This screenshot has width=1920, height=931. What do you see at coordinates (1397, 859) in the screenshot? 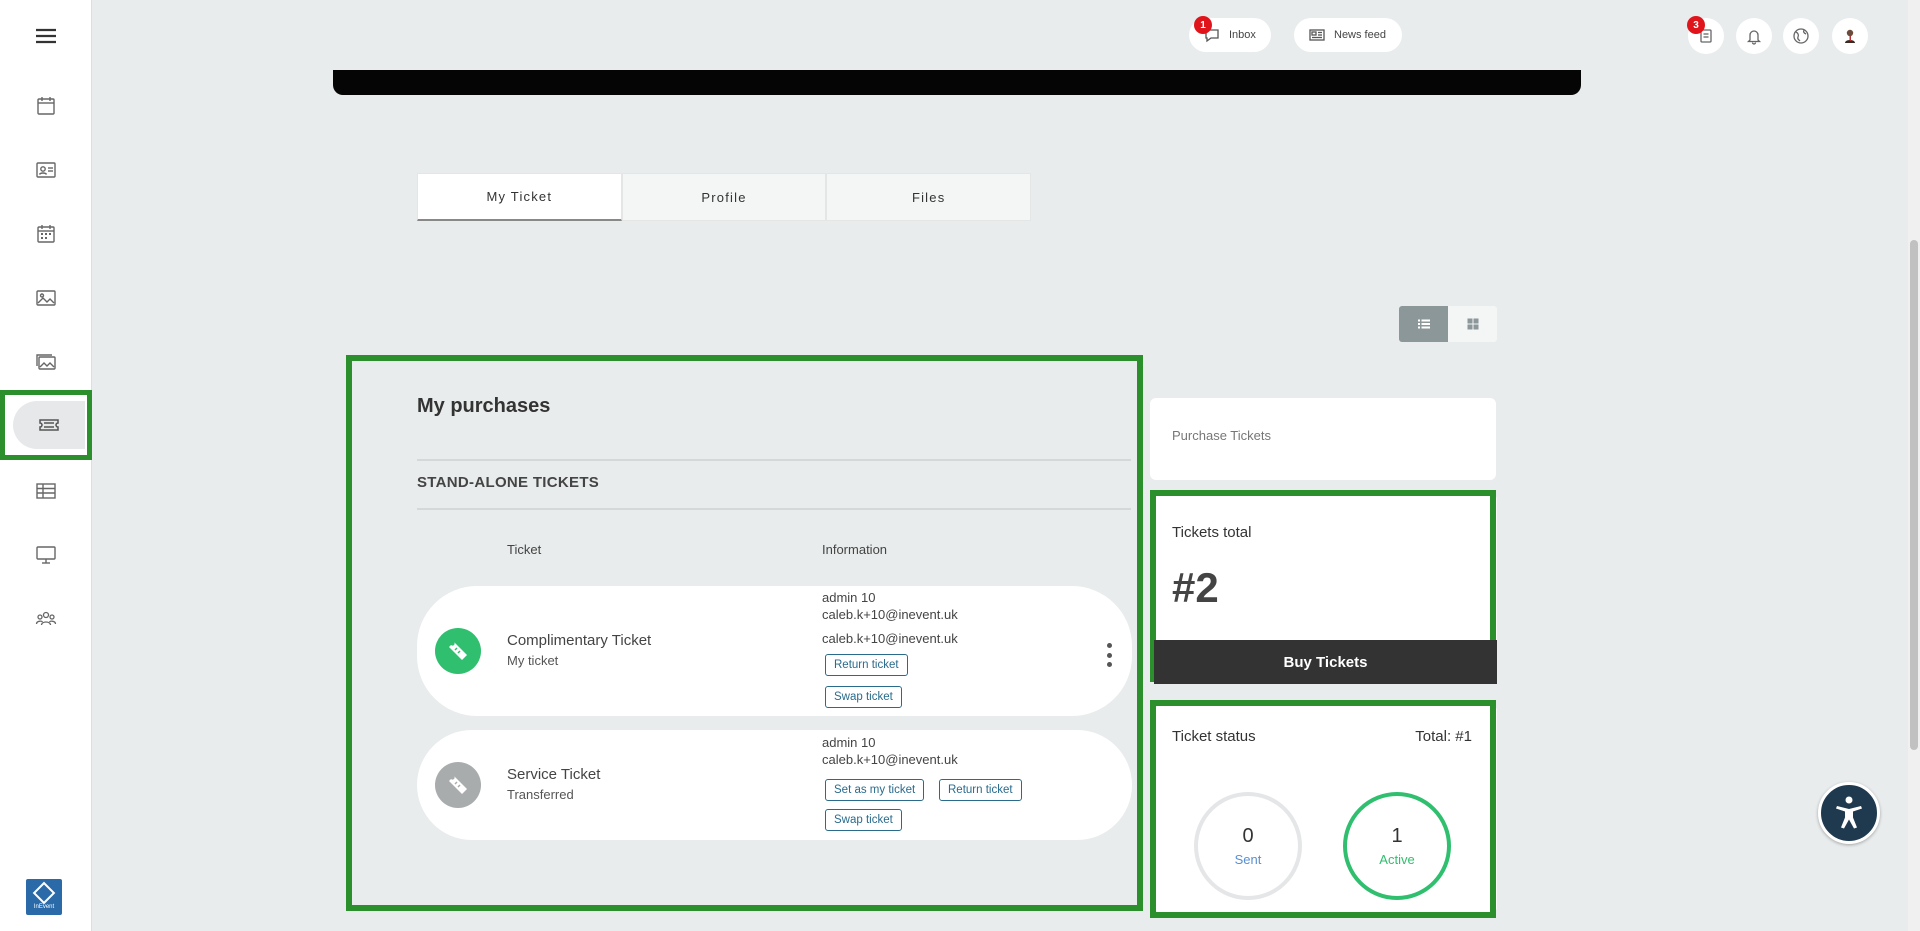
I see `active-label: Active` at bounding box center [1397, 859].